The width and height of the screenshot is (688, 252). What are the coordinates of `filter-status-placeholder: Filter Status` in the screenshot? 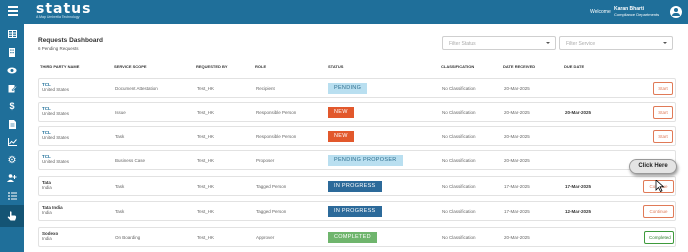 It's located at (462, 44).